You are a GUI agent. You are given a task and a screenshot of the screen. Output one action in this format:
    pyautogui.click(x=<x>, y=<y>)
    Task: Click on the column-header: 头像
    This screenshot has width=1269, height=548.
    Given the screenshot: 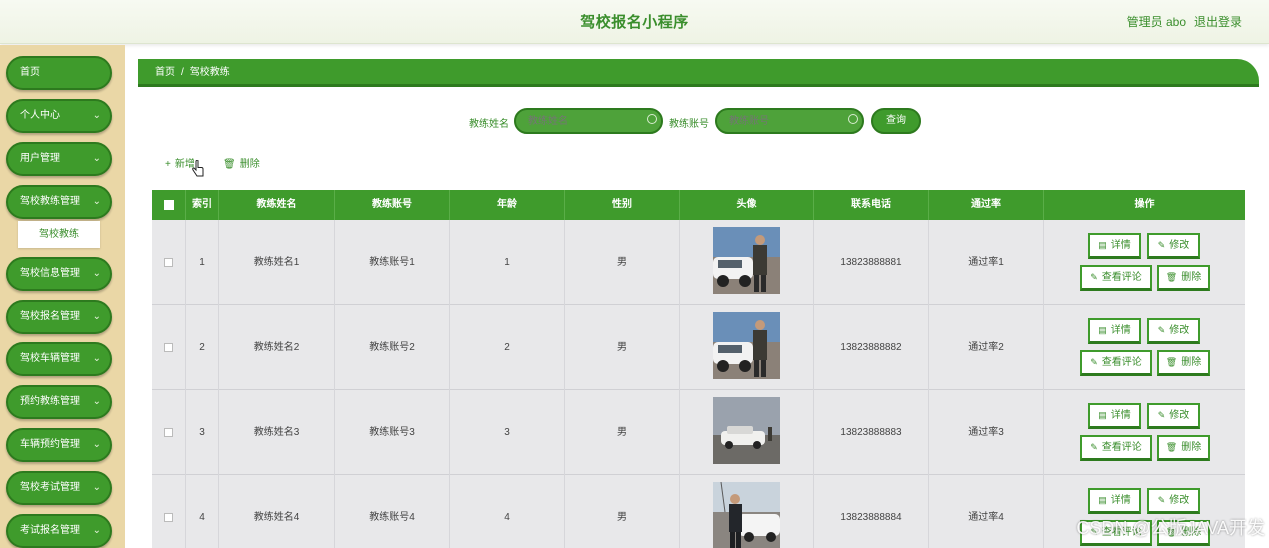 What is the action you would take?
    pyautogui.click(x=747, y=205)
    